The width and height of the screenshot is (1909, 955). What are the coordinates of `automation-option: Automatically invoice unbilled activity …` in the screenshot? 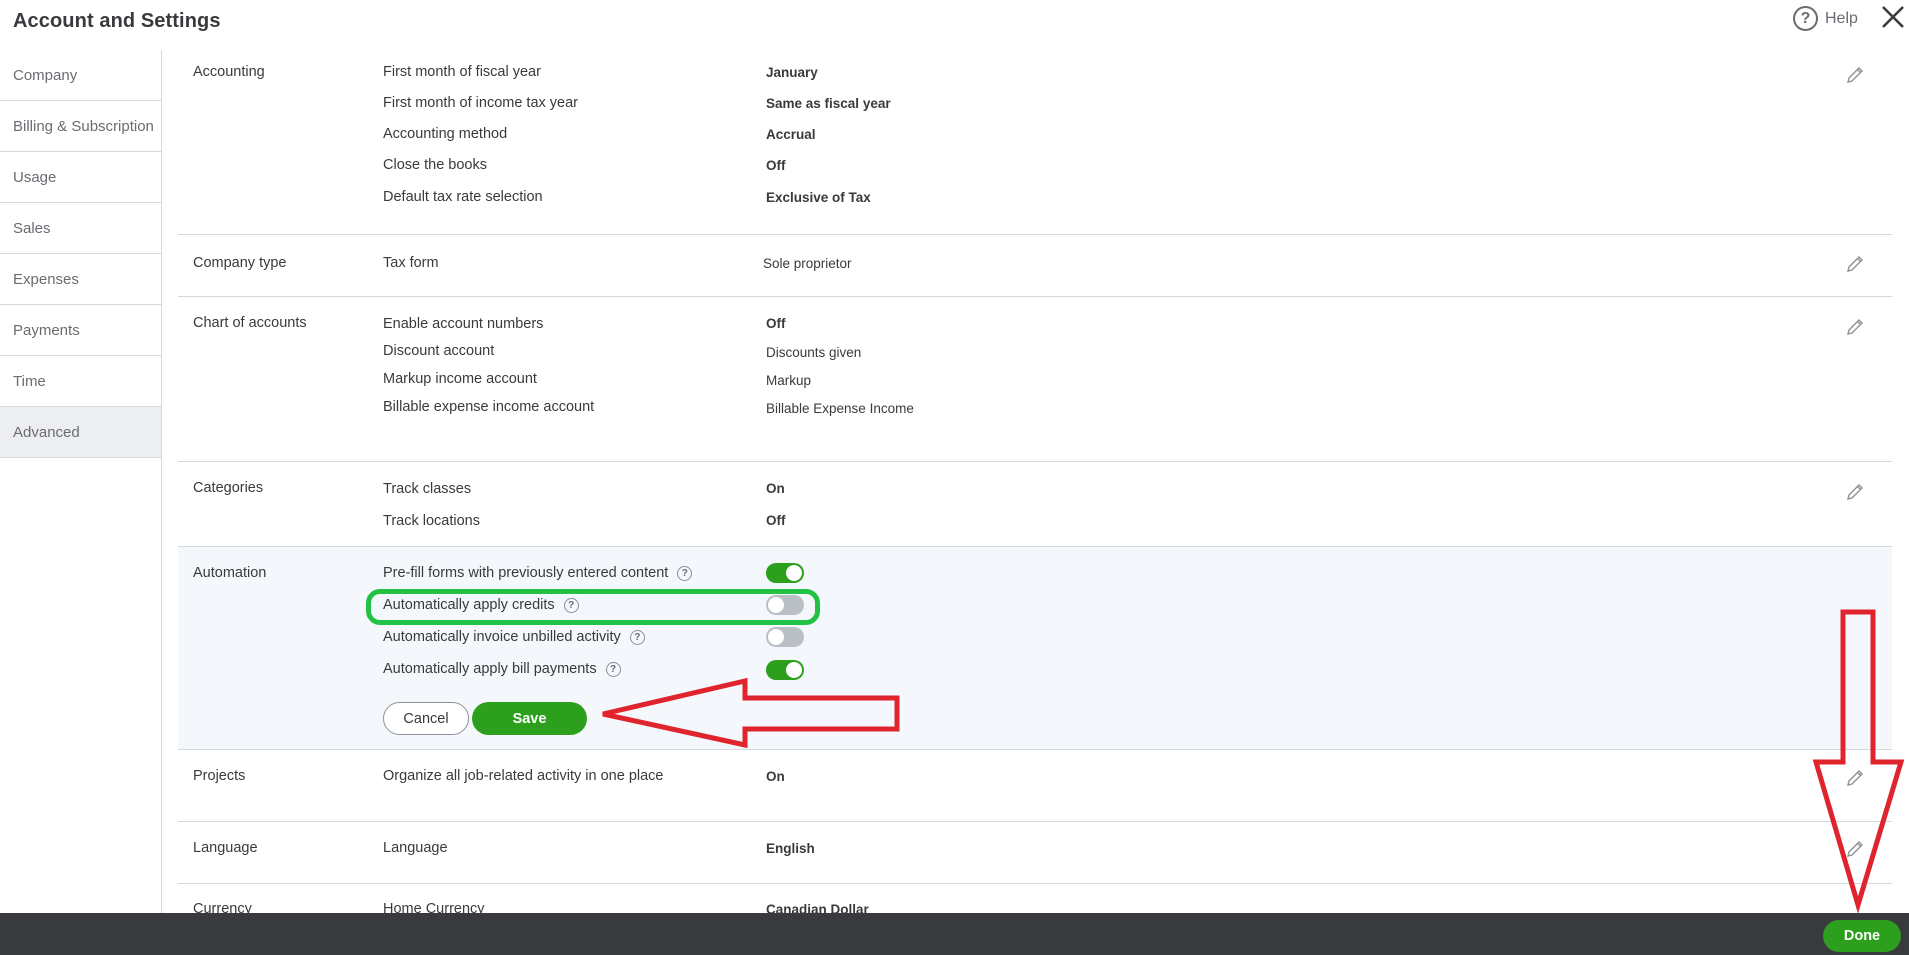 It's located at (514, 637).